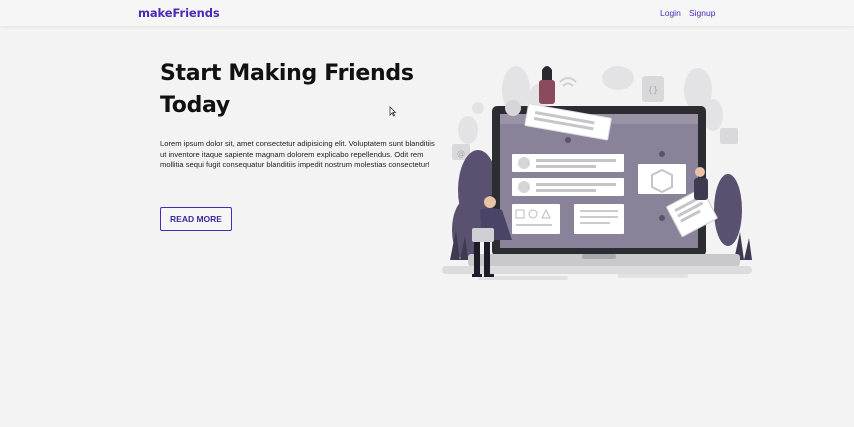 The width and height of the screenshot is (854, 427). I want to click on navbar: makeFriends Login Signup, so click(427, 13).